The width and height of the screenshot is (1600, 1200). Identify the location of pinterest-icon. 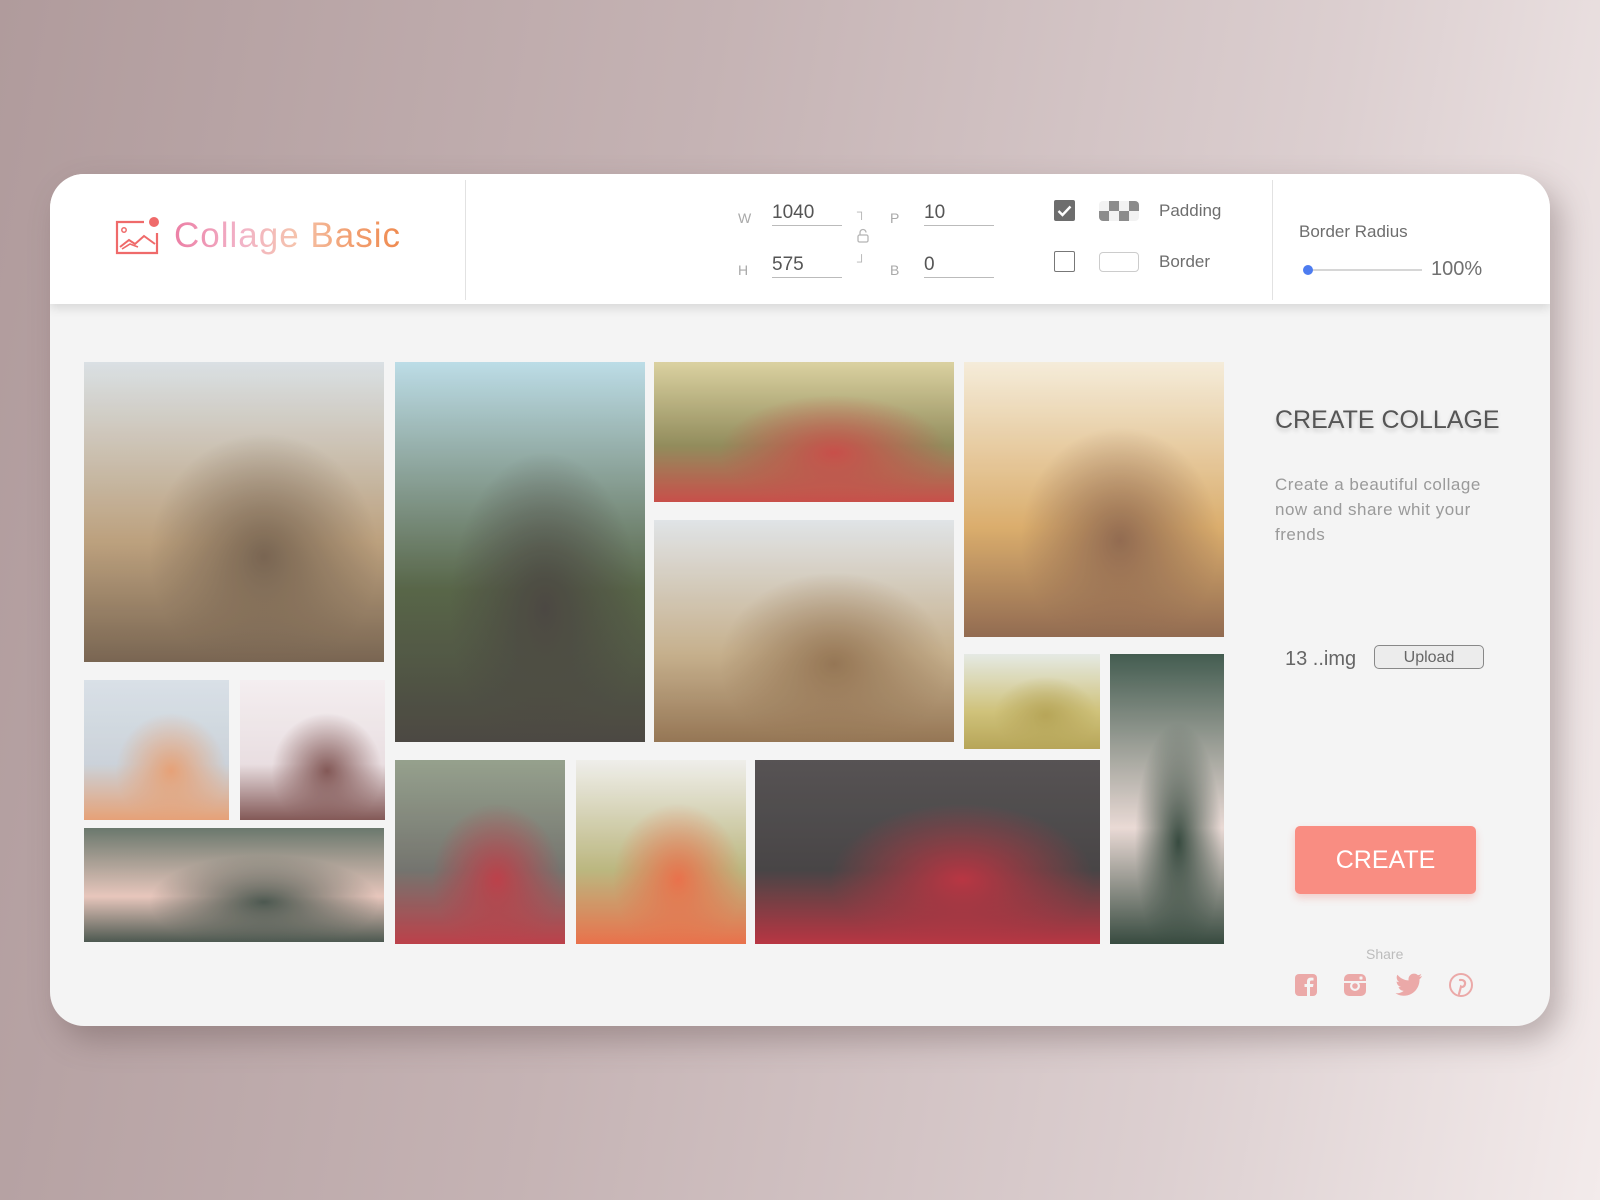
(1461, 985).